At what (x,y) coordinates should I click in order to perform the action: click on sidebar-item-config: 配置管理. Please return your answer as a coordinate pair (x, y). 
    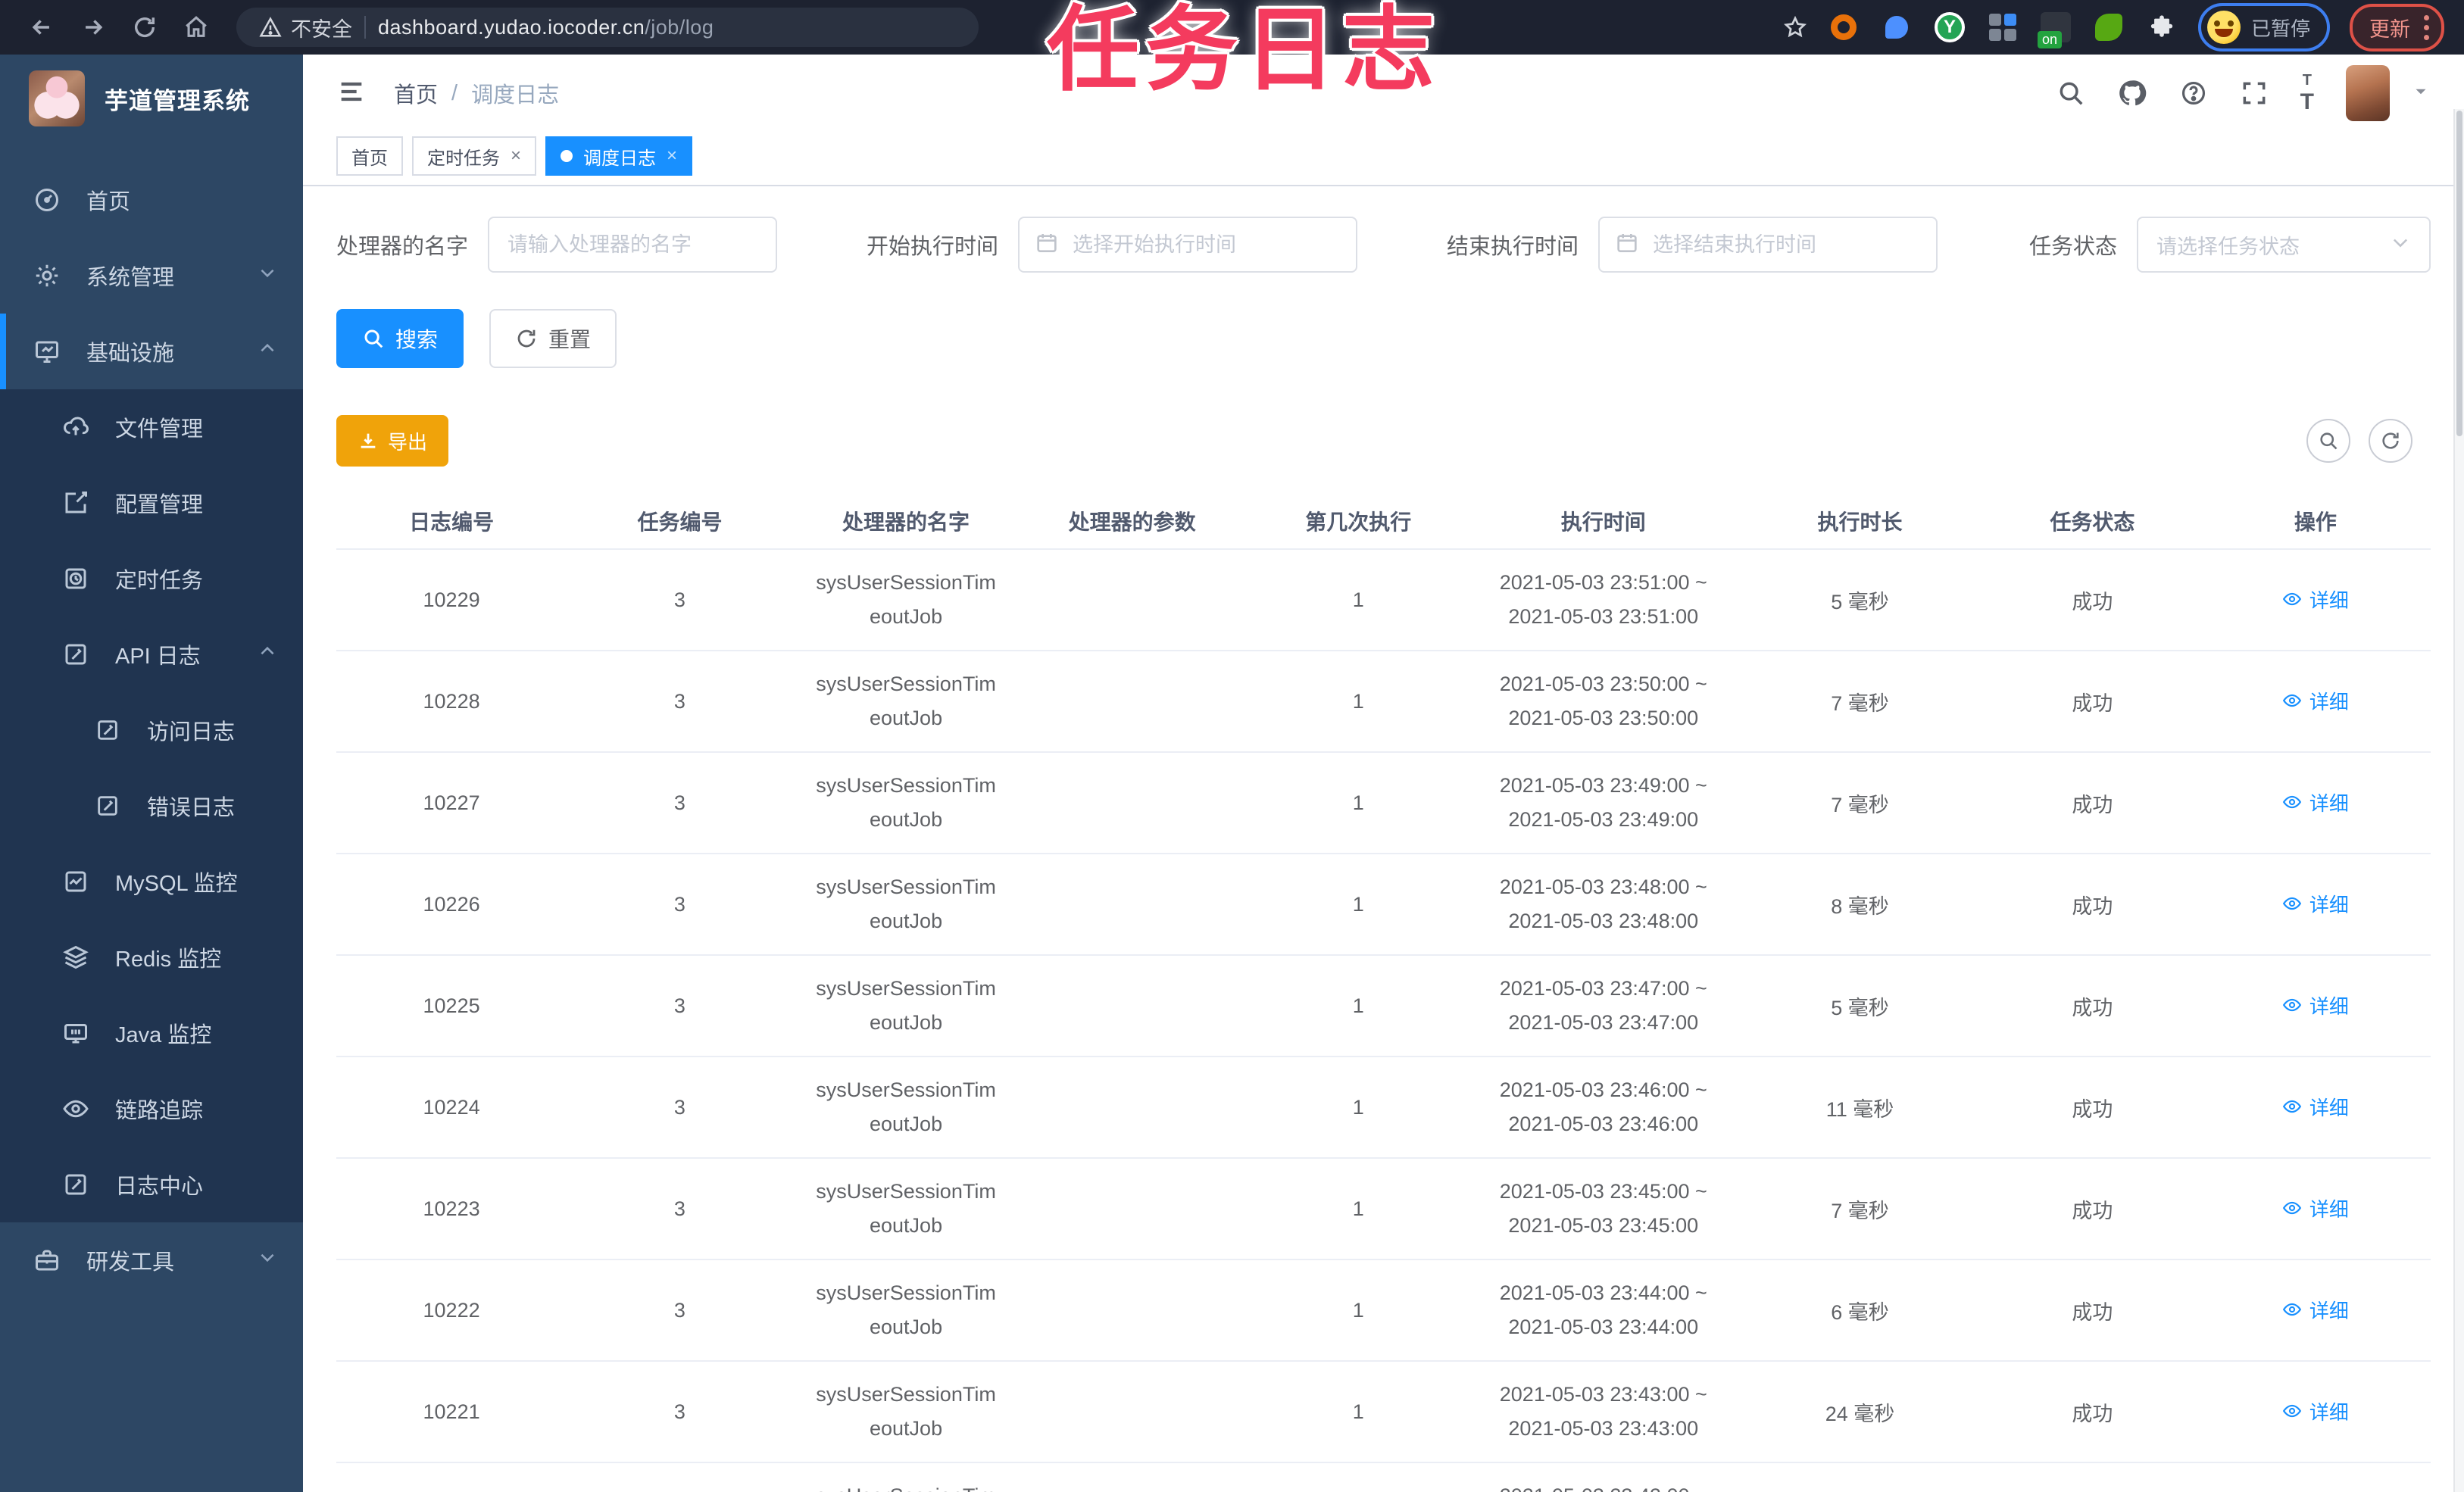
    Looking at the image, I should click on (151, 503).